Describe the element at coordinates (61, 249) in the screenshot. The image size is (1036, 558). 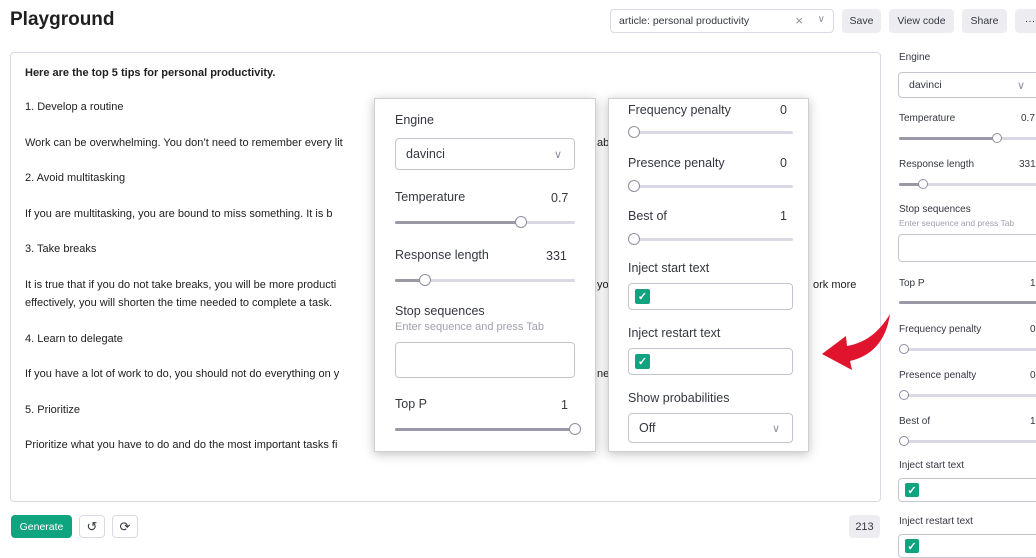
I see `editor-line: 3. Take breaks` at that location.